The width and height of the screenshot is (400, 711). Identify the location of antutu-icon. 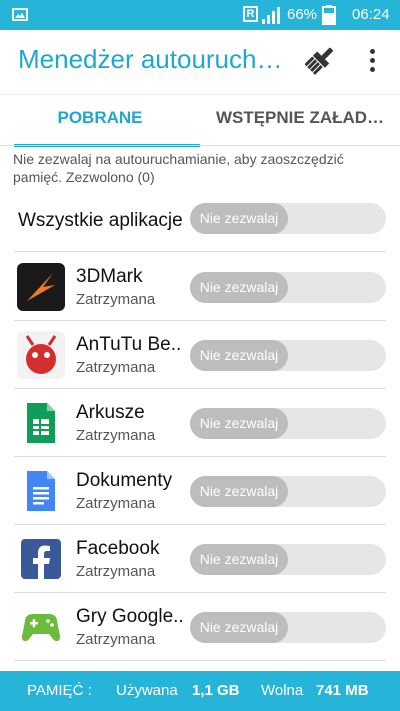
(41, 355).